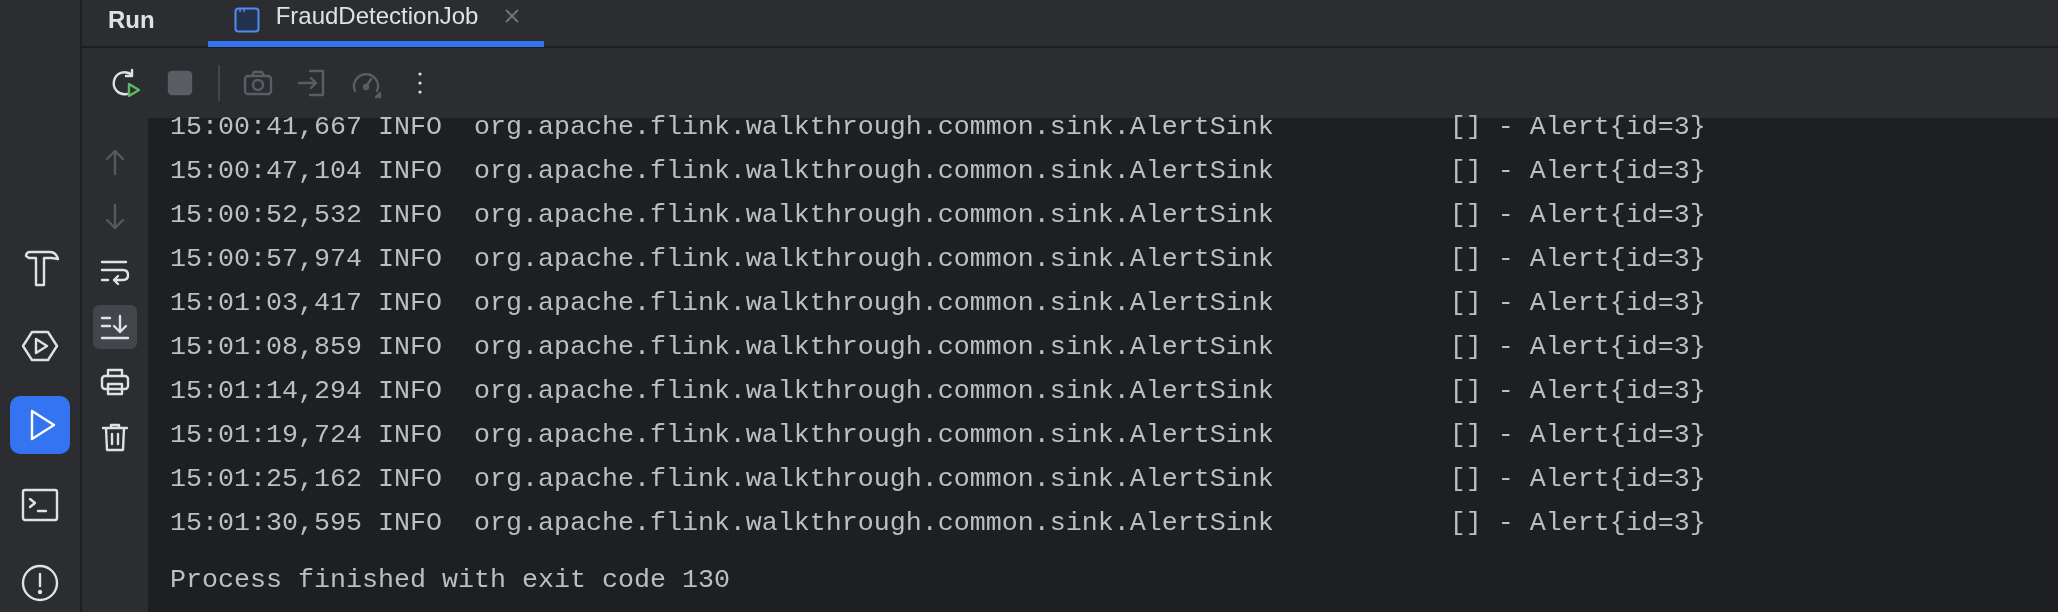 Image resolution: width=2058 pixels, height=612 pixels. What do you see at coordinates (131, 20) in the screenshot?
I see `panel-title: Run` at bounding box center [131, 20].